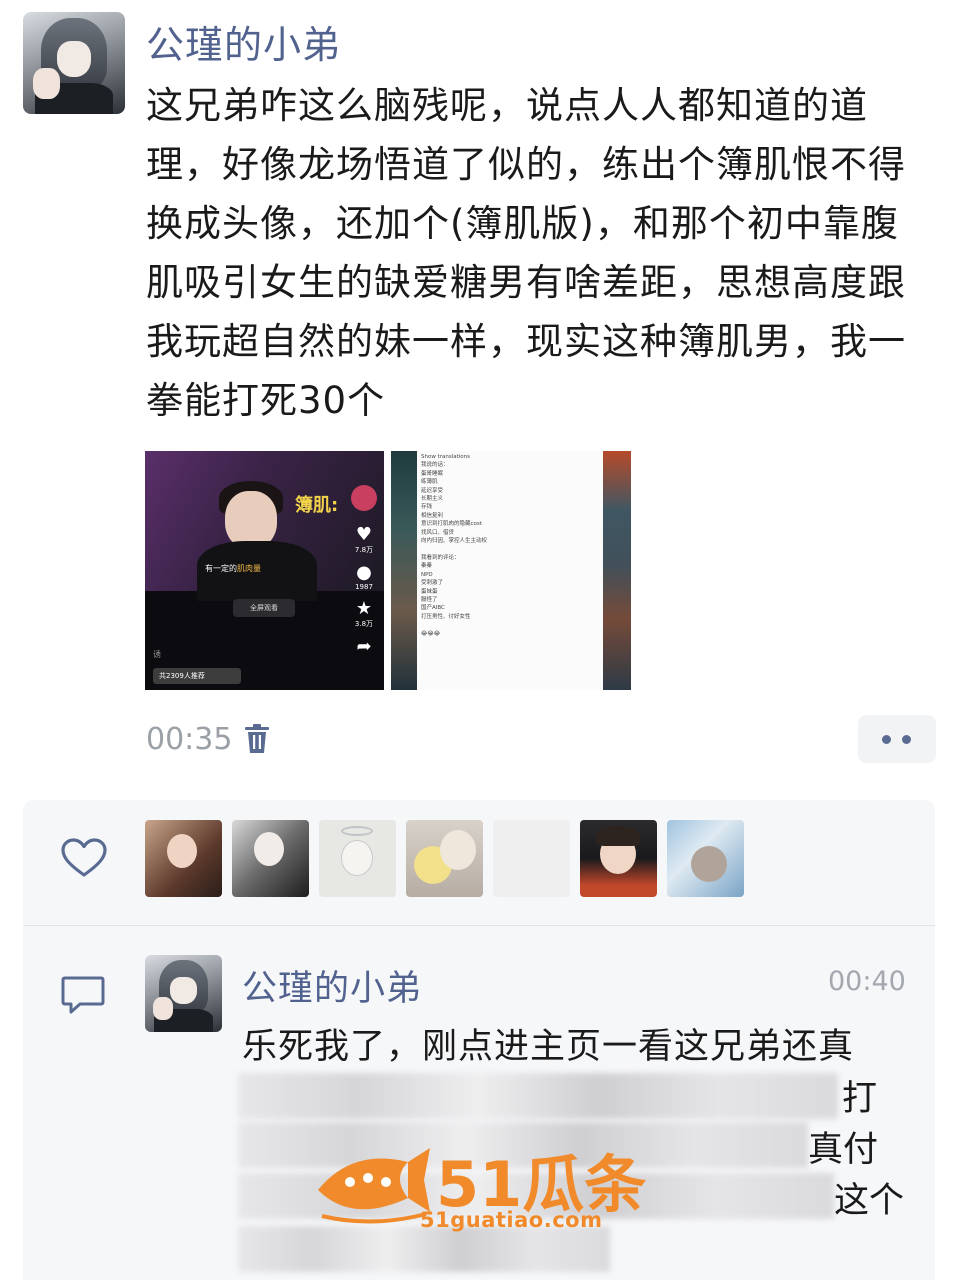 This screenshot has width=963, height=1280. I want to click on post-author-avatar, so click(74, 63).